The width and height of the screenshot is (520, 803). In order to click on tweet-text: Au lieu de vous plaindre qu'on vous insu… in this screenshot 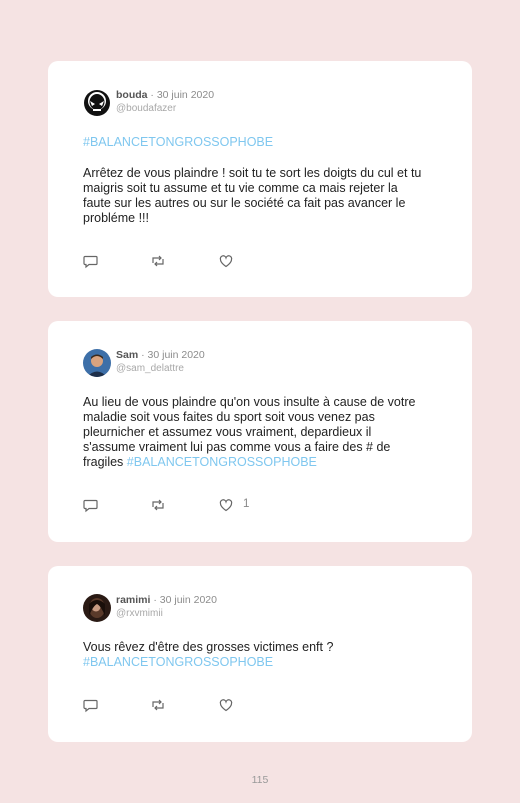, I will do `click(253, 432)`.